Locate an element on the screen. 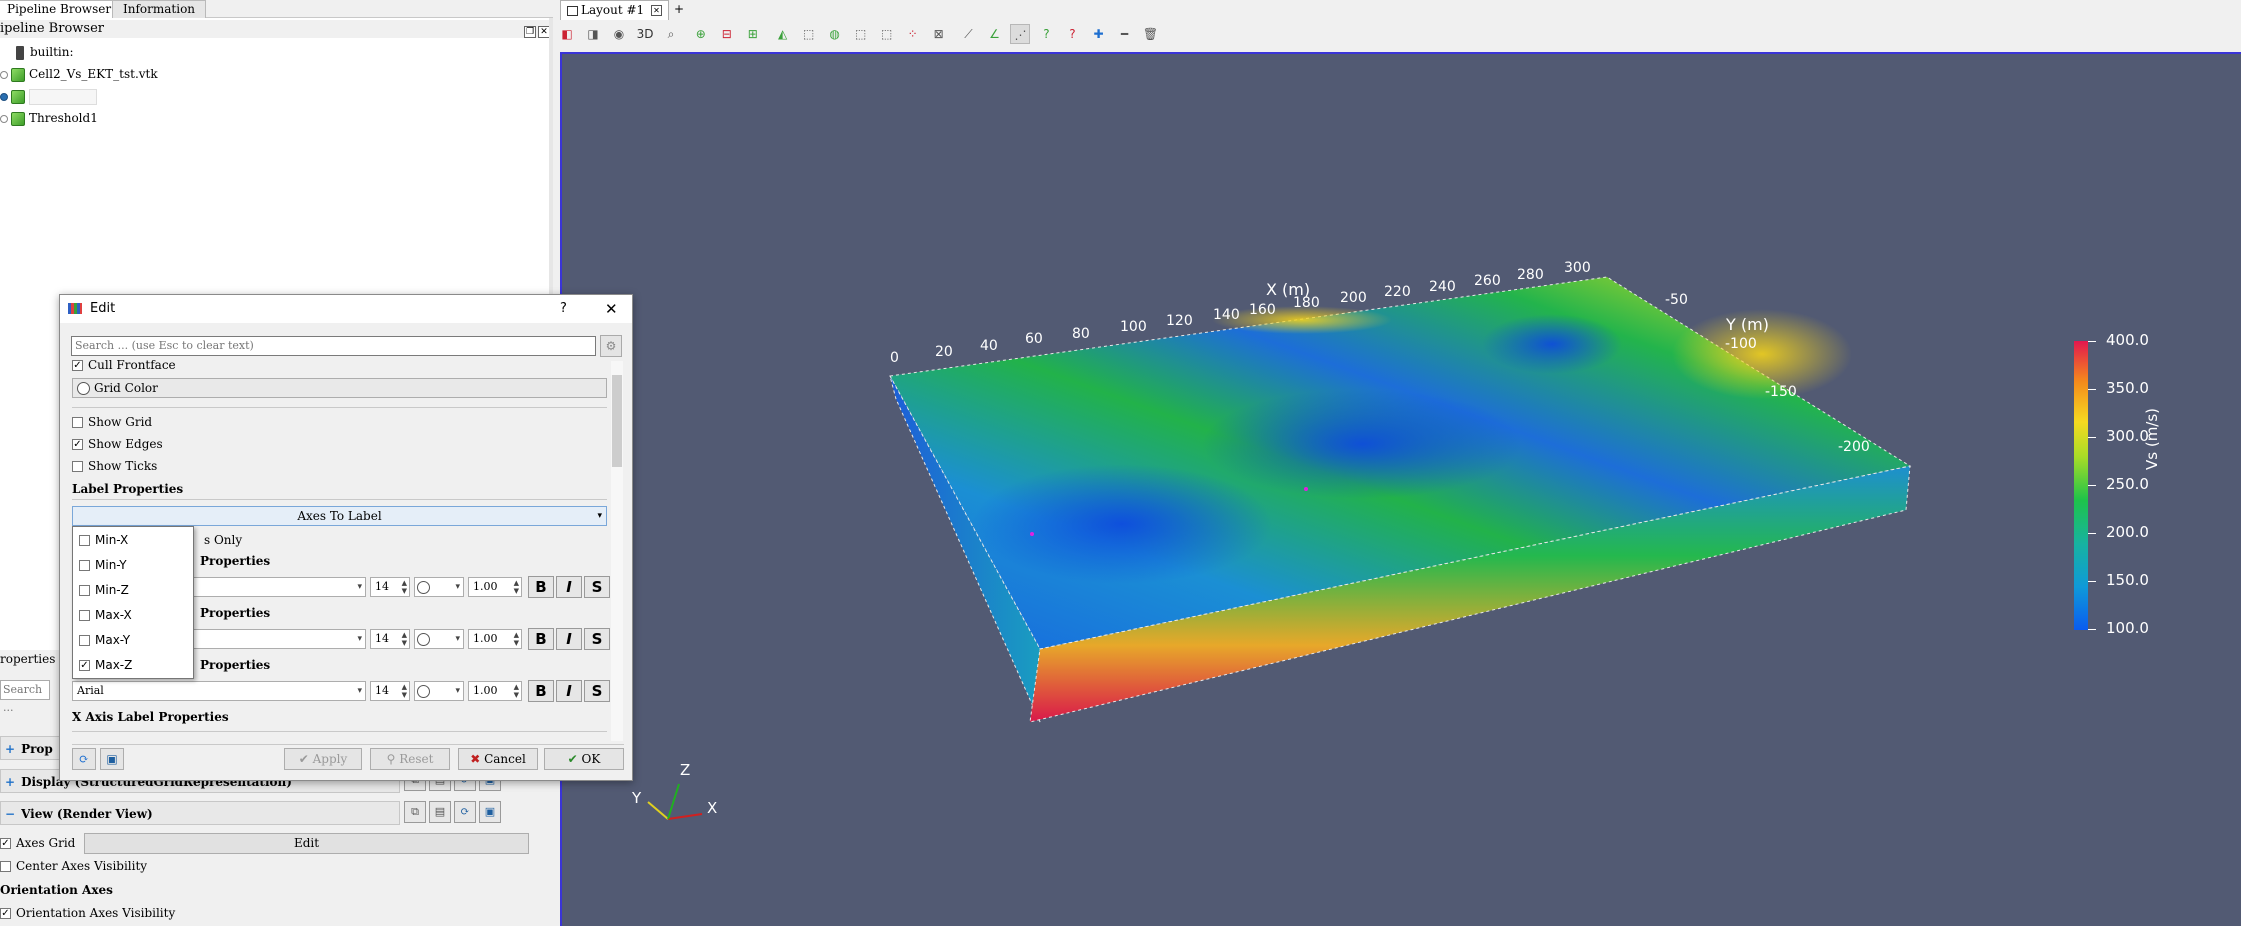 This screenshot has width=2241, height=926. axis-option-min-x: Min-X is located at coordinates (103, 540).